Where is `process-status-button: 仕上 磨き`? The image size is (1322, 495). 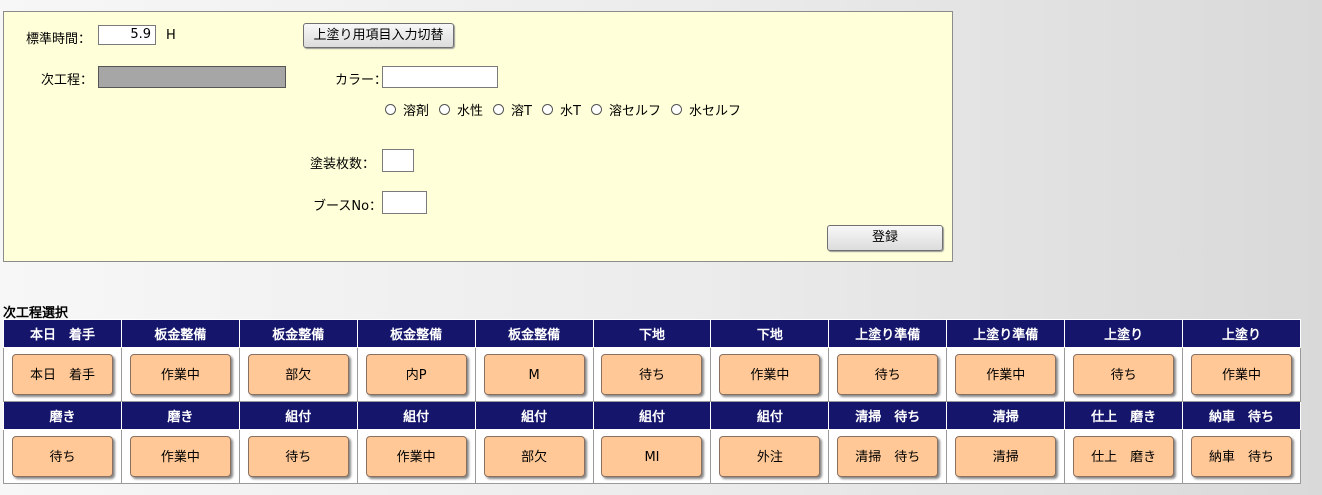
process-status-button: 仕上 磨き is located at coordinates (1124, 456).